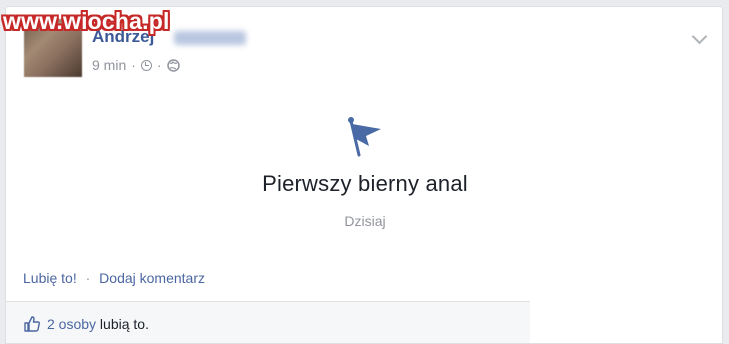 The height and width of the screenshot is (344, 729). Describe the element at coordinates (109, 65) in the screenshot. I see `post-time: 9 min` at that location.